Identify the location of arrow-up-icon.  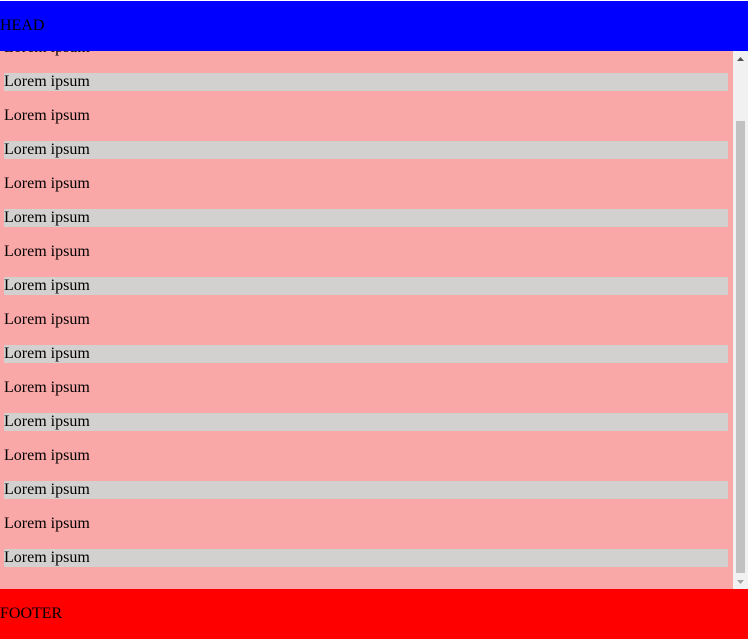
(740, 58).